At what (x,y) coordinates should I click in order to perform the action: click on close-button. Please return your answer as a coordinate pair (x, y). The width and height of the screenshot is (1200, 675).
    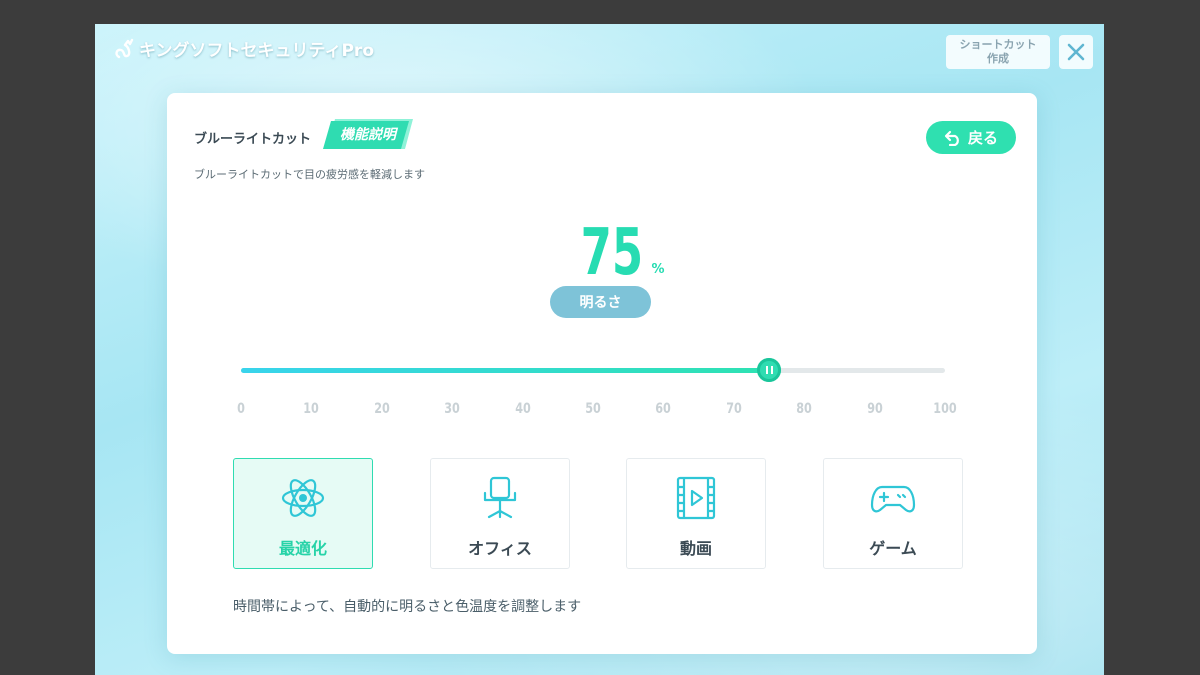
    Looking at the image, I should click on (1076, 52).